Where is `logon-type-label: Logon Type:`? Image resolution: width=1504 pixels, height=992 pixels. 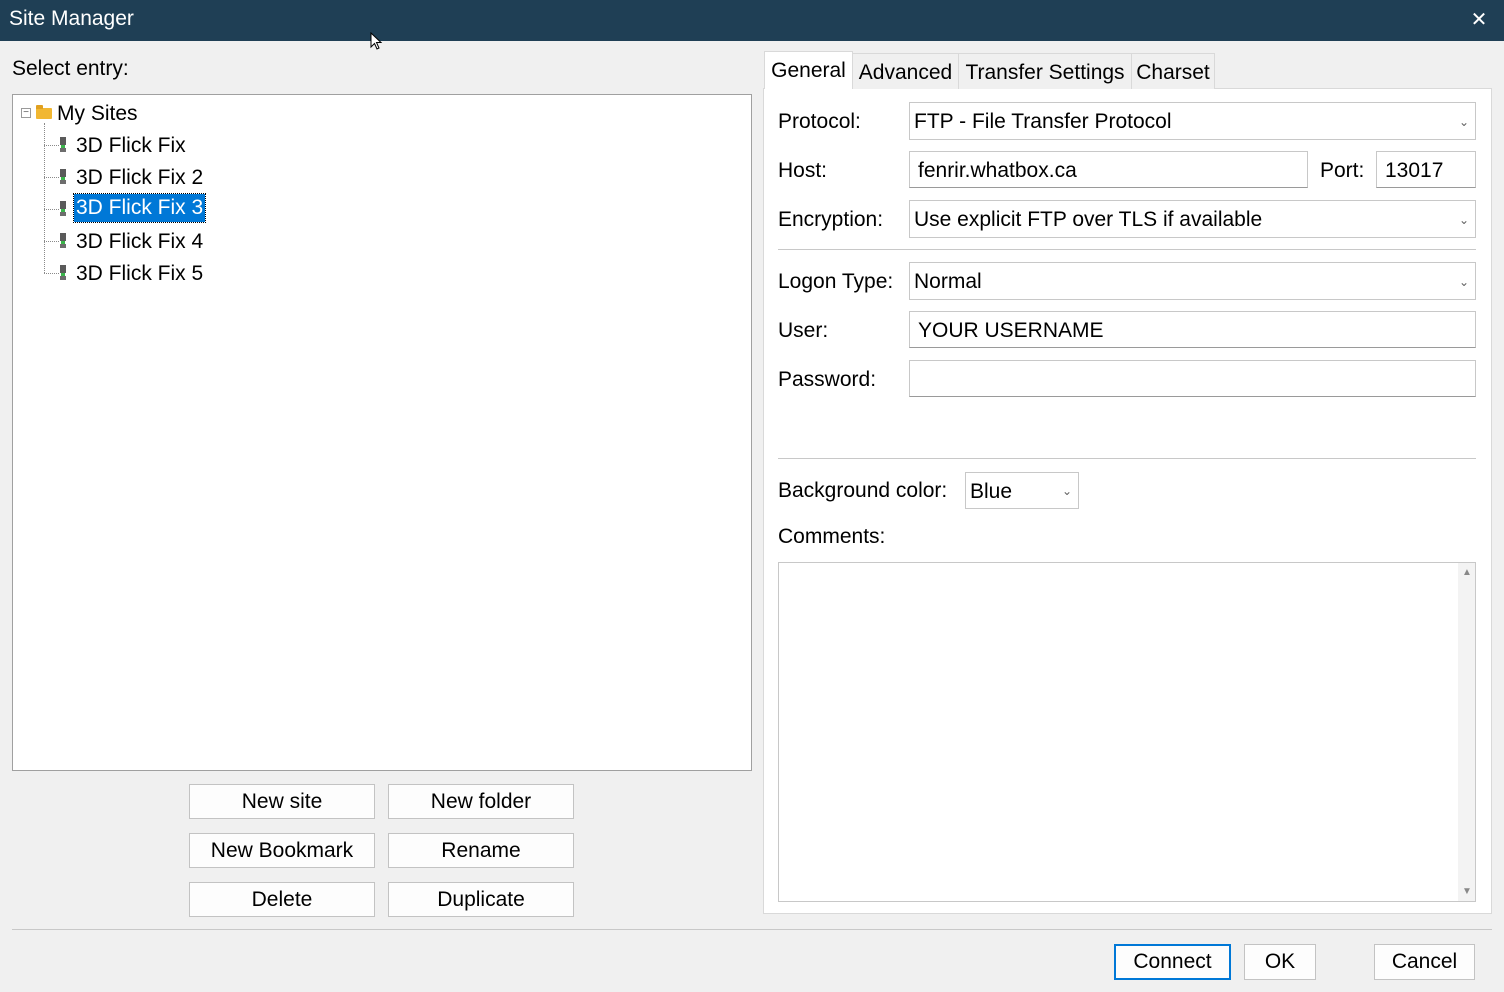
logon-type-label: Logon Type: is located at coordinates (836, 281).